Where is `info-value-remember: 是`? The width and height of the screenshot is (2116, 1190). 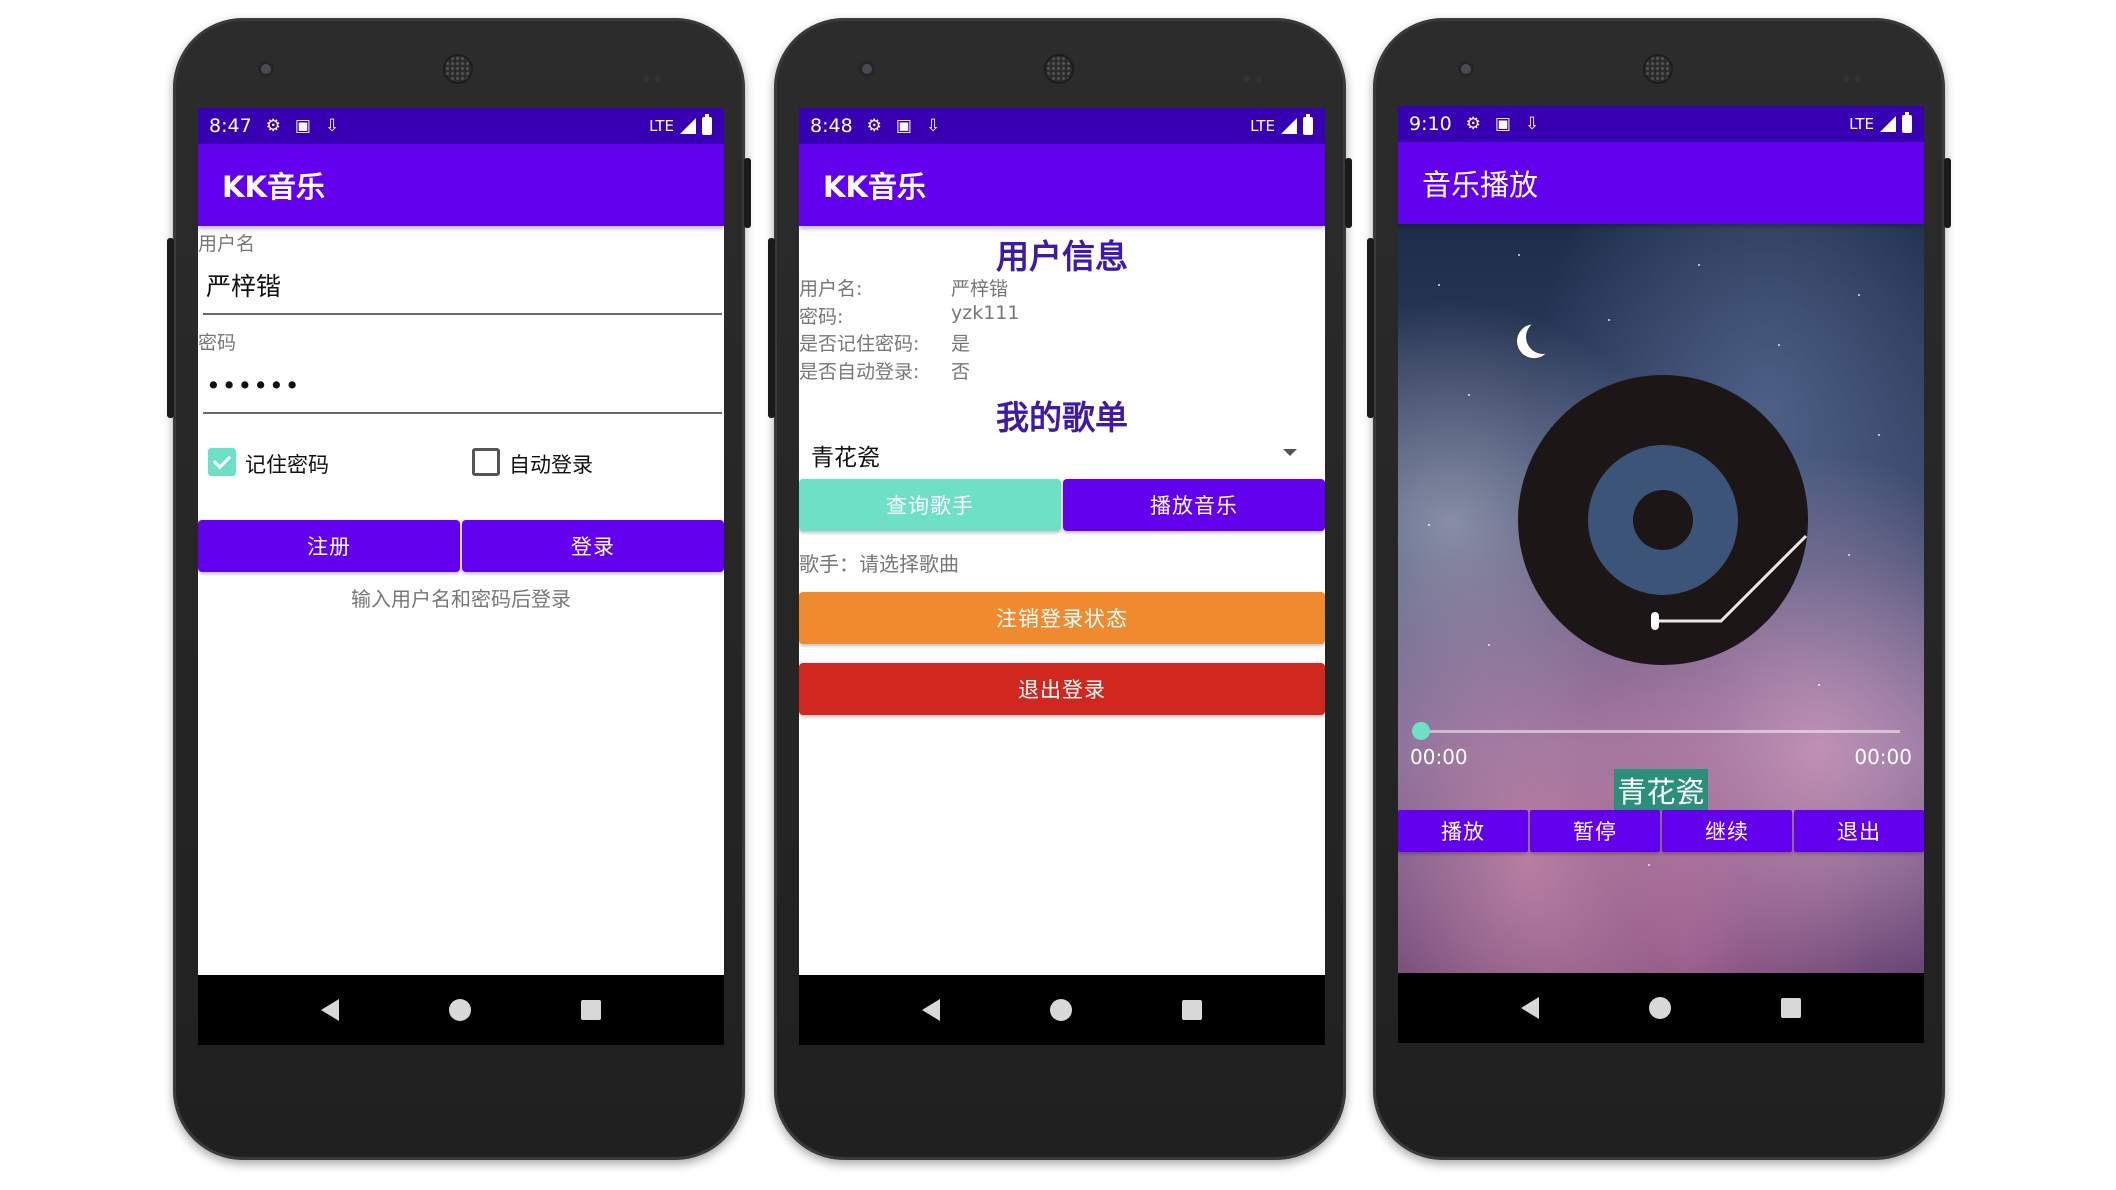
info-value-remember: 是 is located at coordinates (961, 344).